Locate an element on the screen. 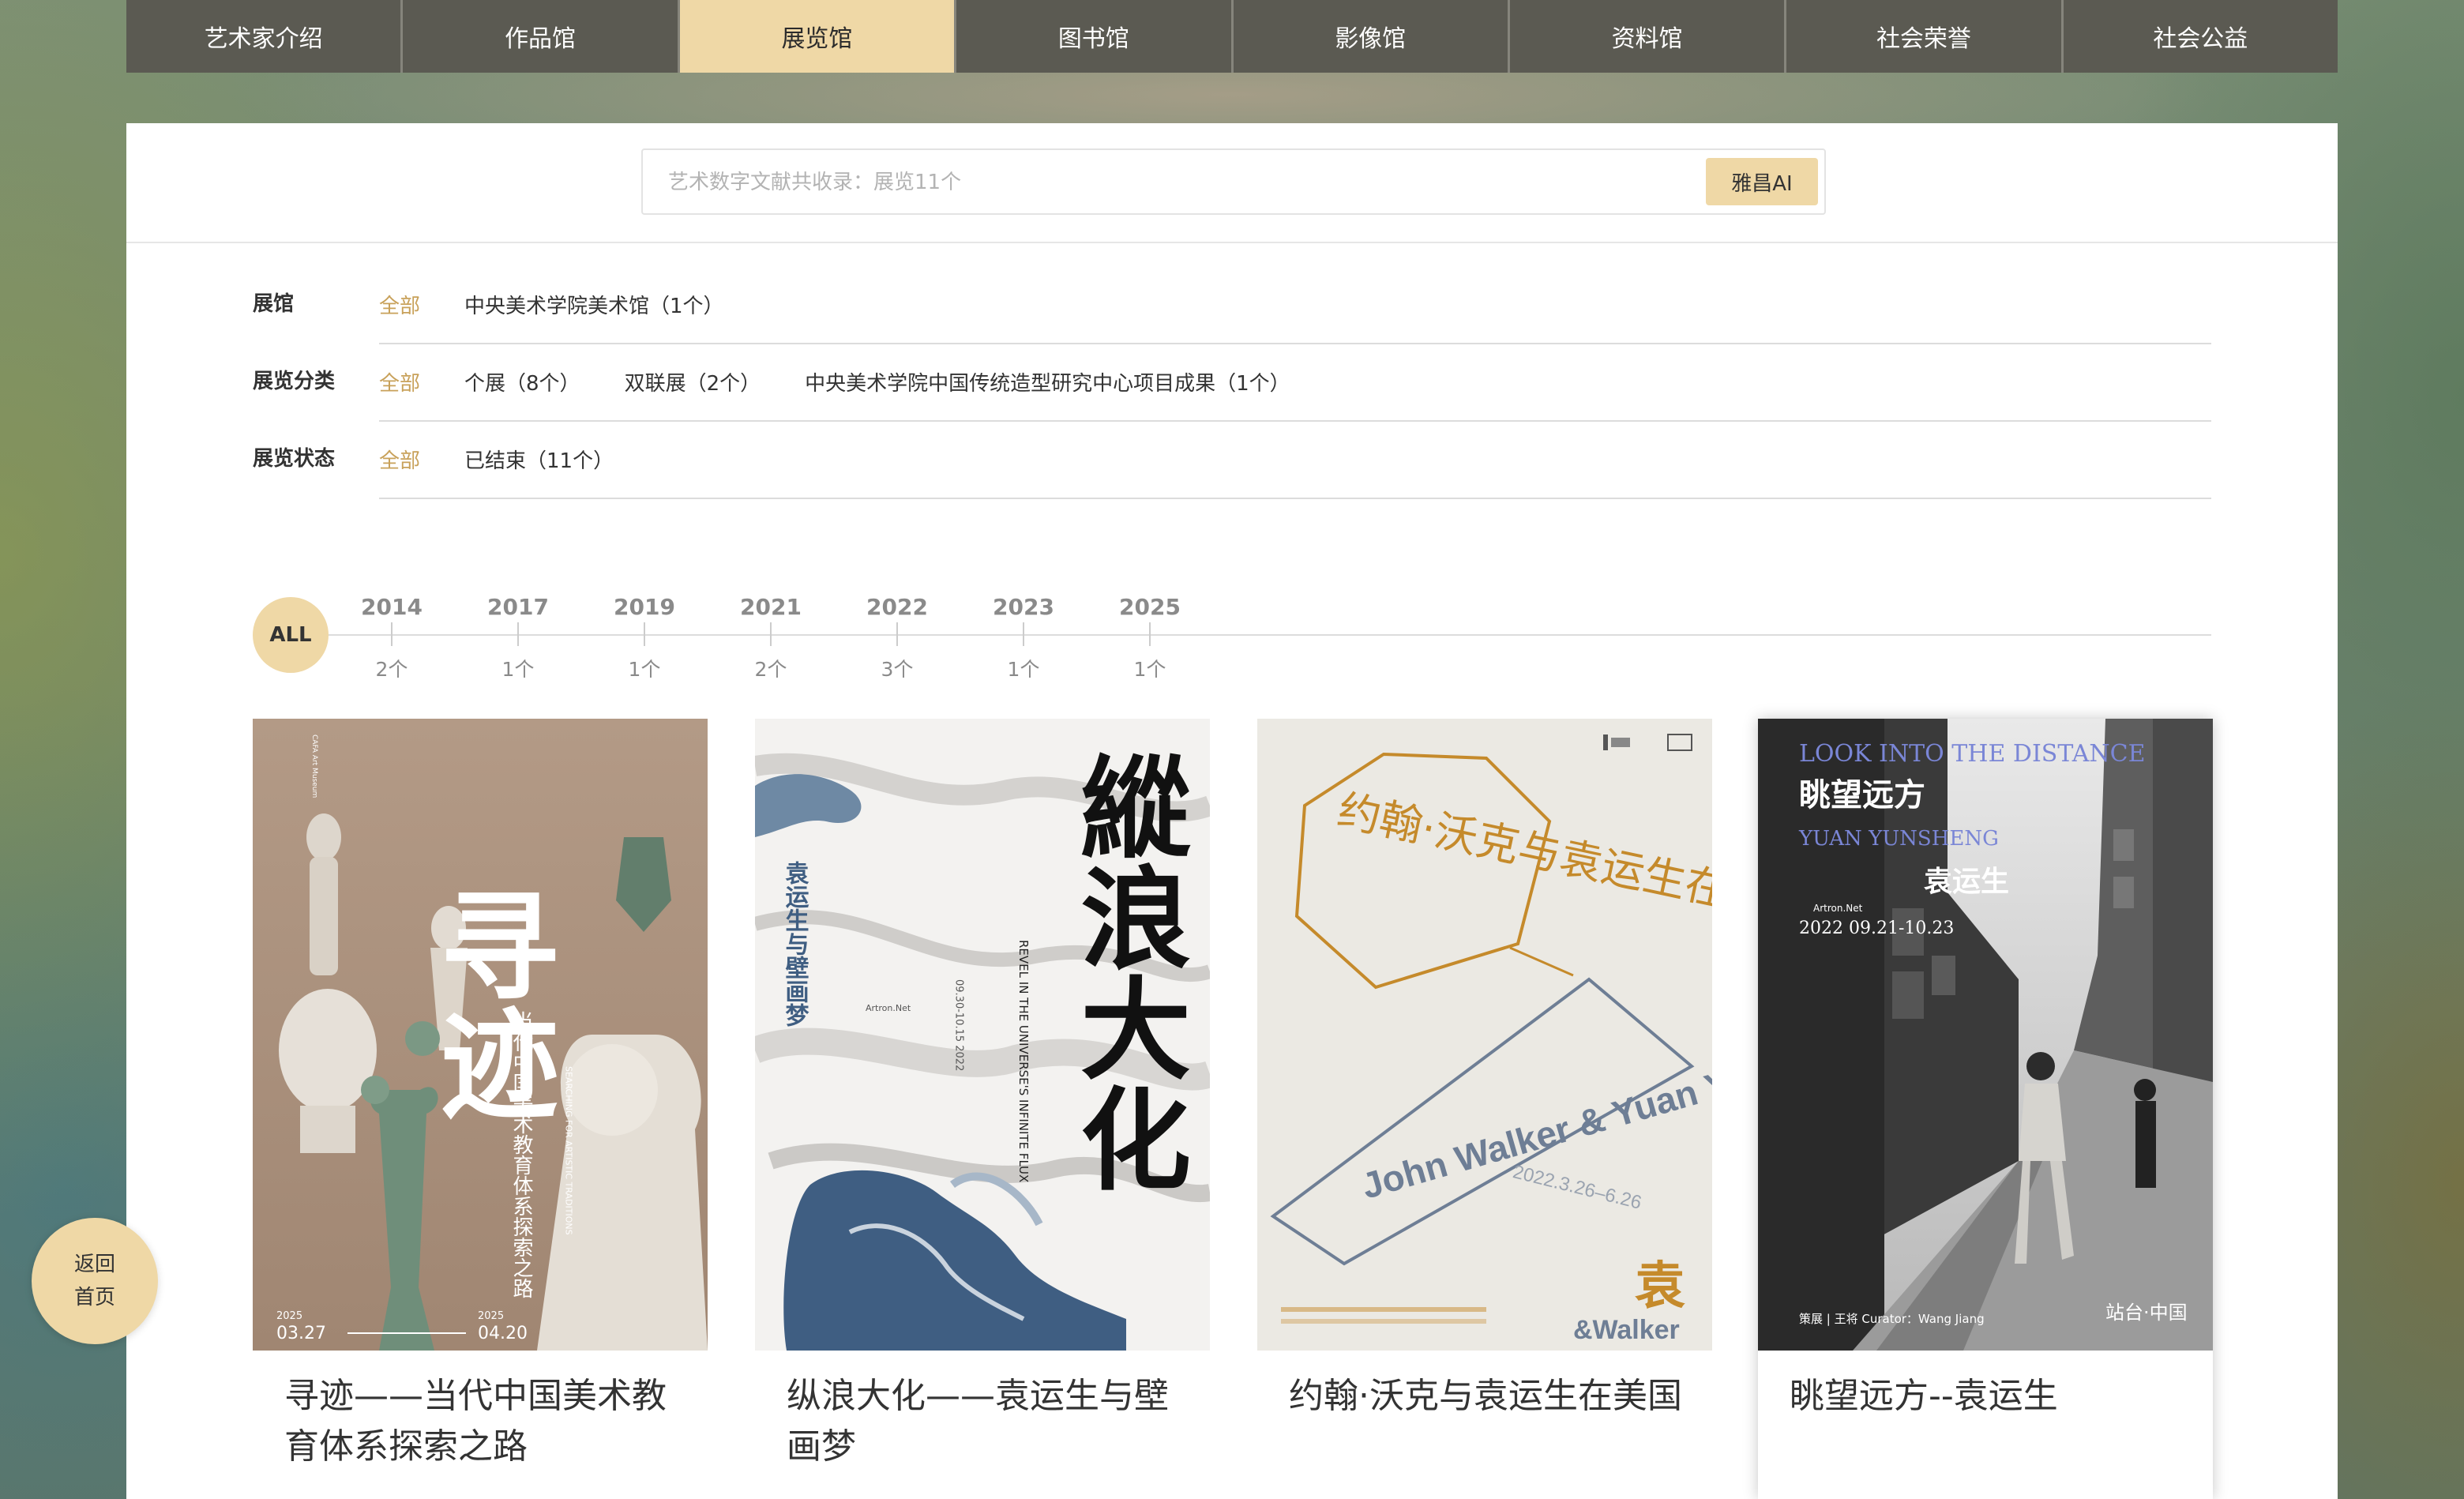 The image size is (2464, 1499). poster-year-end: 2025 is located at coordinates (491, 1316).